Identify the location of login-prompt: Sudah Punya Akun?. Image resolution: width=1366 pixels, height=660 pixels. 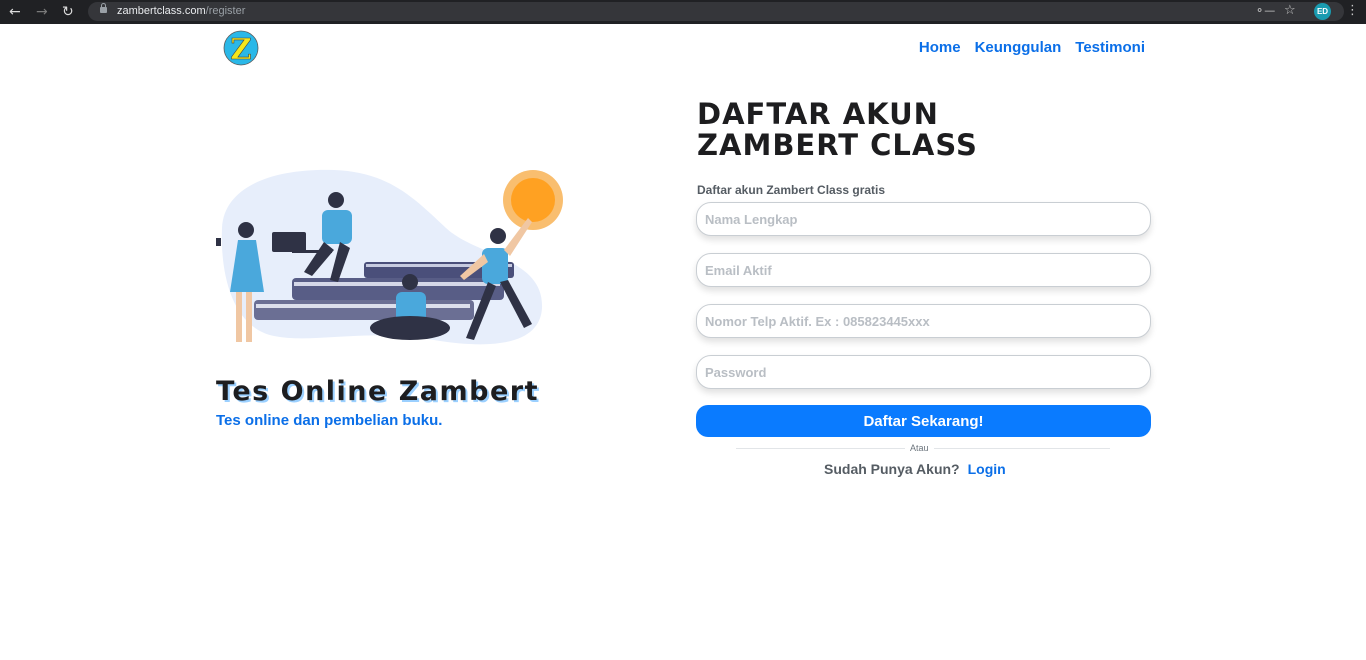
(892, 469).